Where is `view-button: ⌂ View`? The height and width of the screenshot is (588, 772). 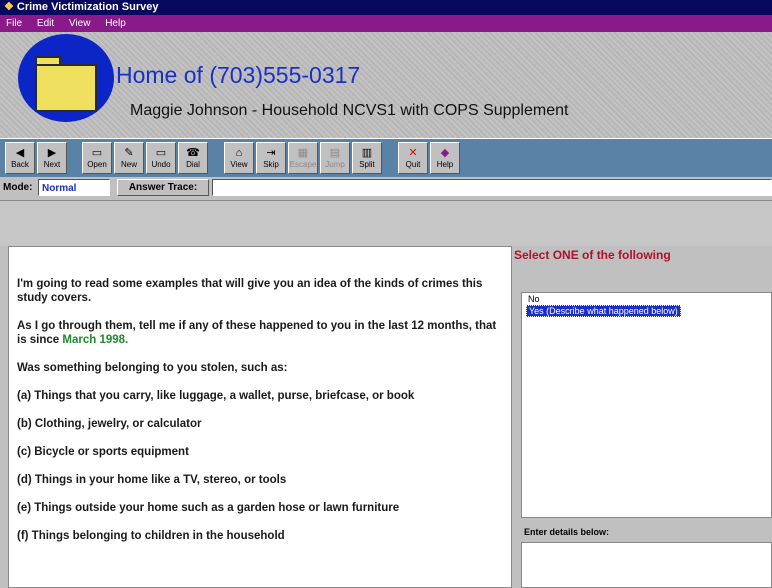 view-button: ⌂ View is located at coordinates (239, 158).